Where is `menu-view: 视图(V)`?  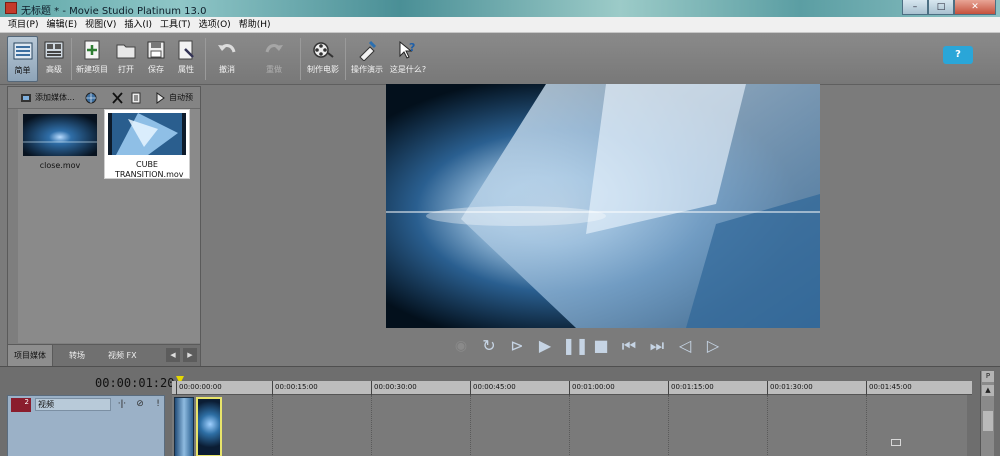
menu-view: 视图(V) is located at coordinates (100, 24).